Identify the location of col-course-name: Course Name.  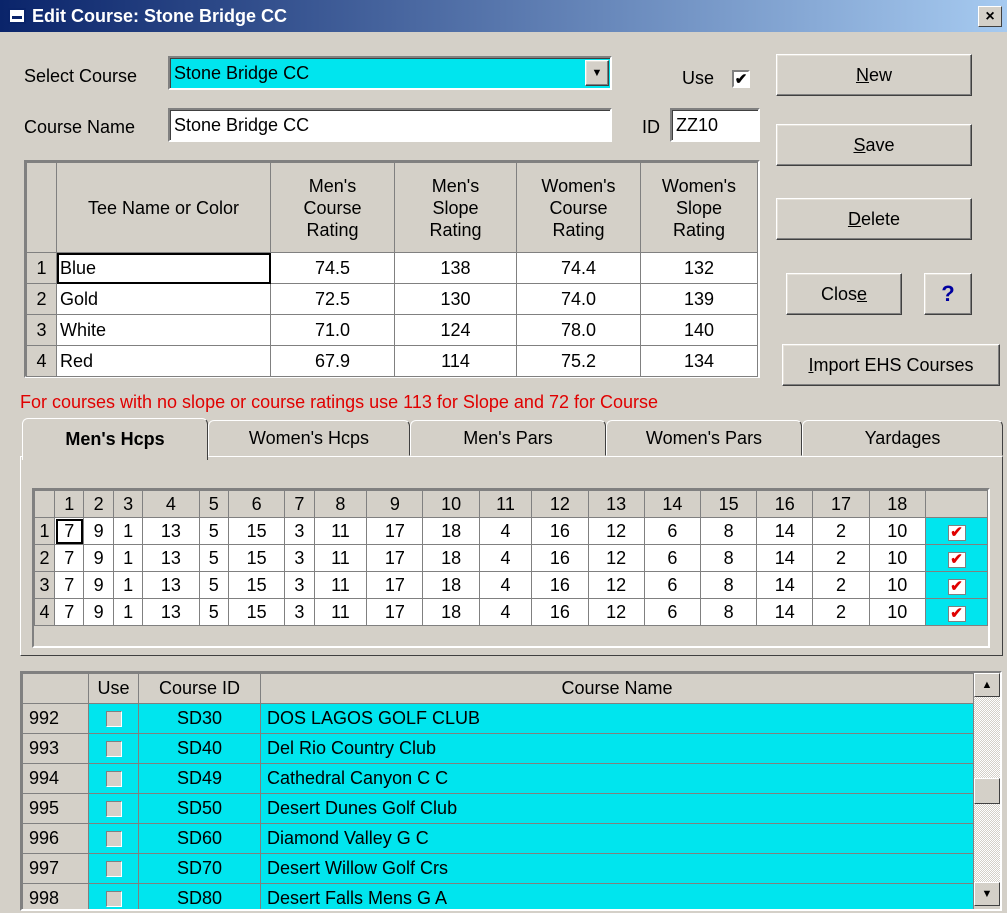
(617, 688).